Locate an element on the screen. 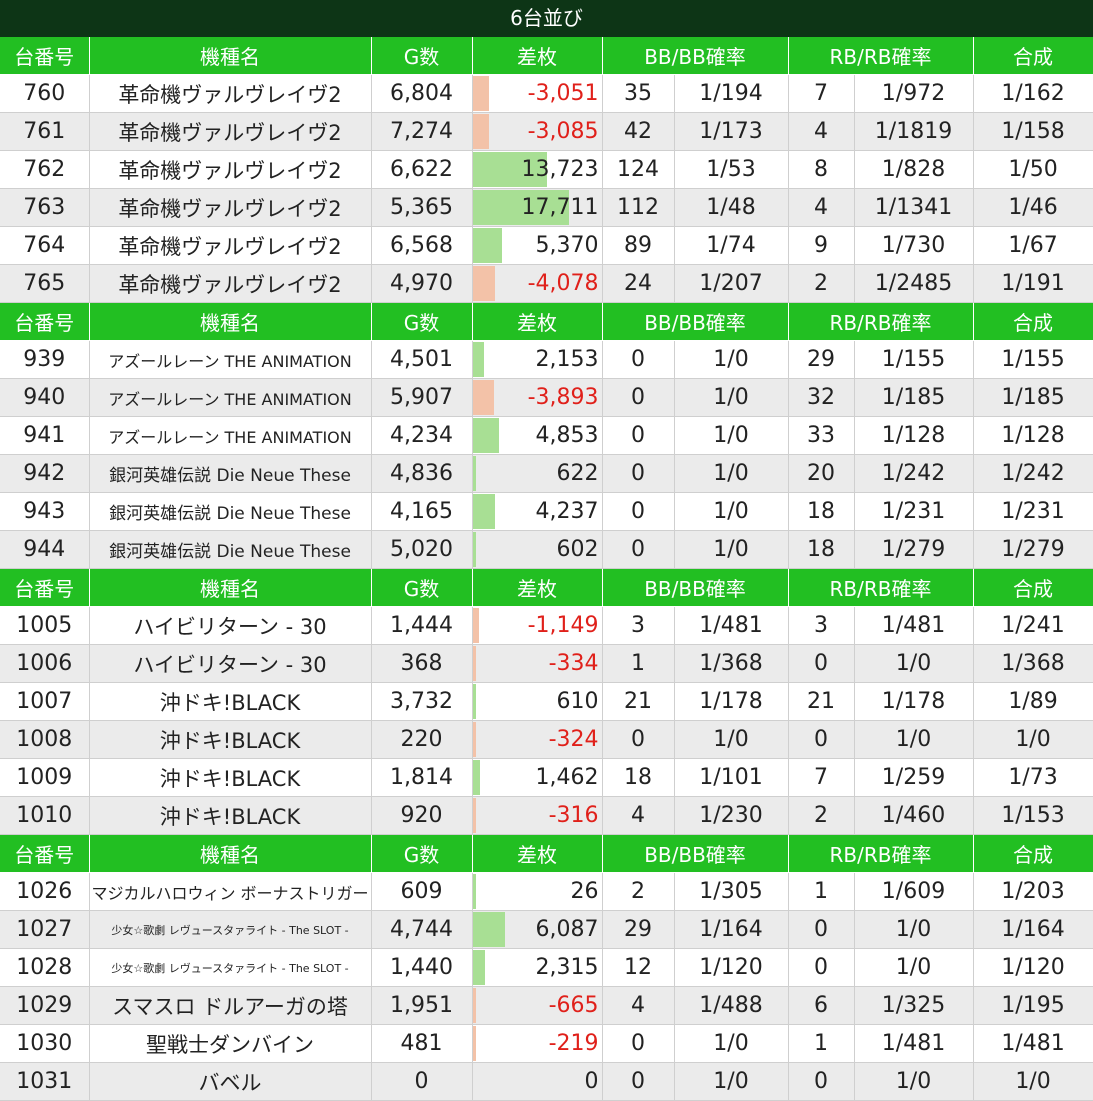 This screenshot has height=1101, width=1093. game-count: 609 is located at coordinates (422, 891).